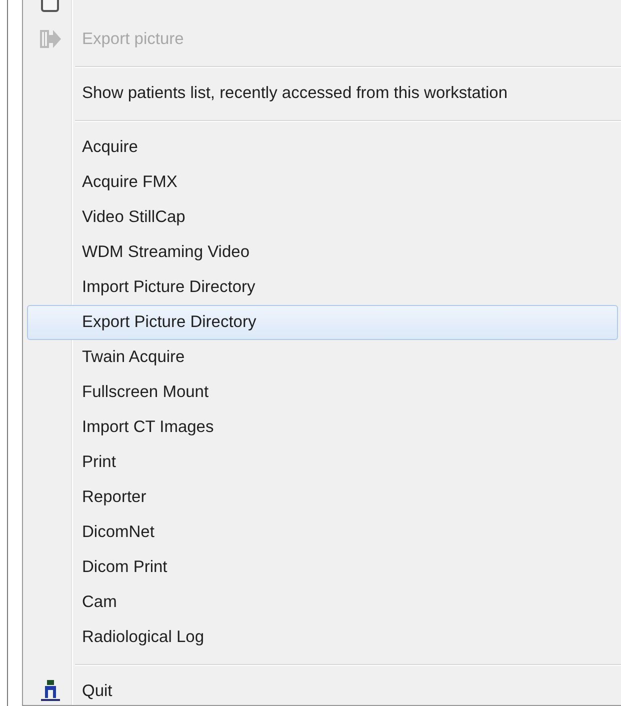 The image size is (621, 706). I want to click on menu-item: Dicom Print, so click(322, 567).